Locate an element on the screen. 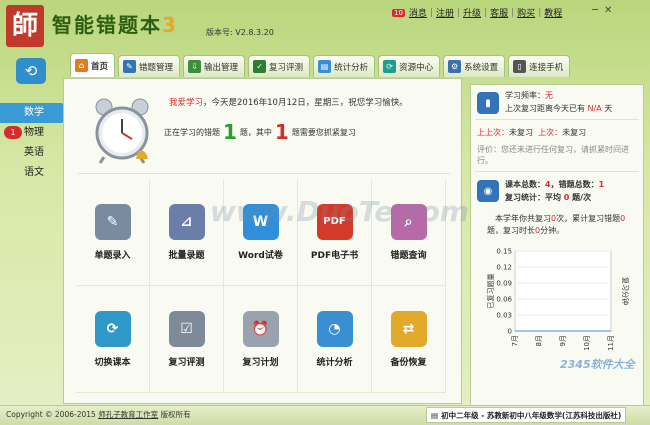  subject-physics: 1 物理 is located at coordinates (31, 133).